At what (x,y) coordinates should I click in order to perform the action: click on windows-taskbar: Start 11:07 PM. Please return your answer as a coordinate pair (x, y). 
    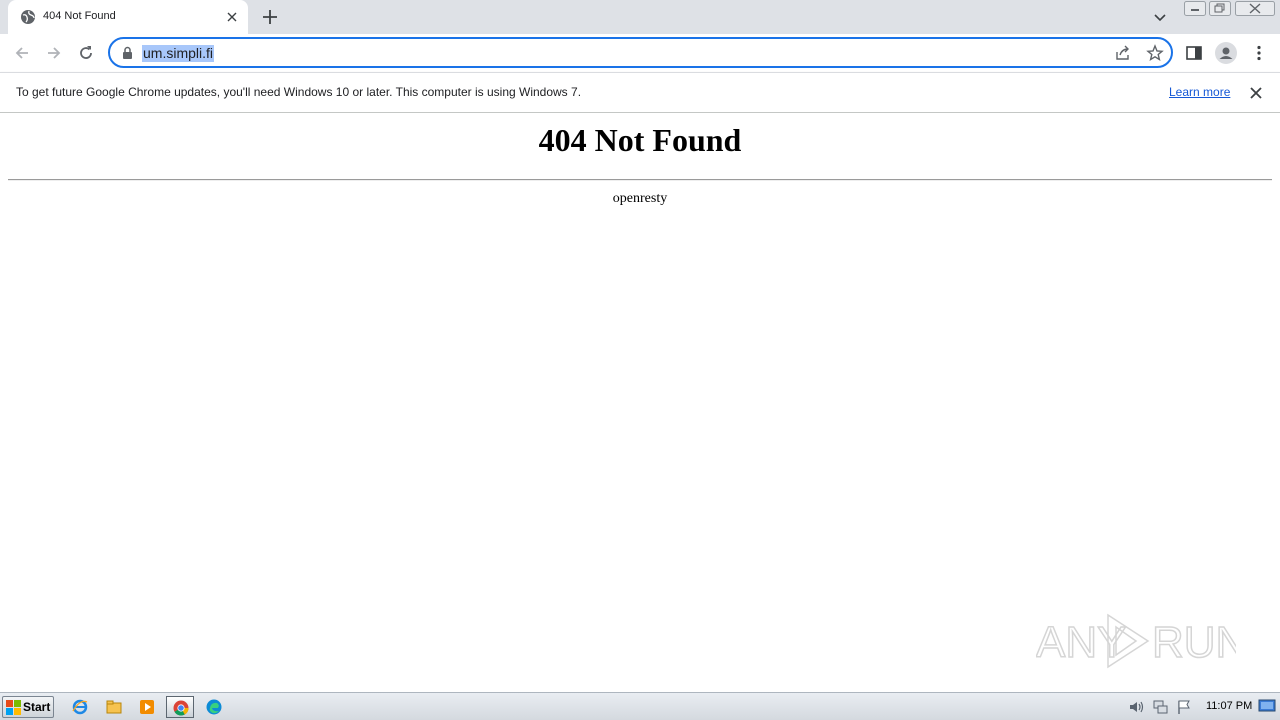
    Looking at the image, I should click on (640, 706).